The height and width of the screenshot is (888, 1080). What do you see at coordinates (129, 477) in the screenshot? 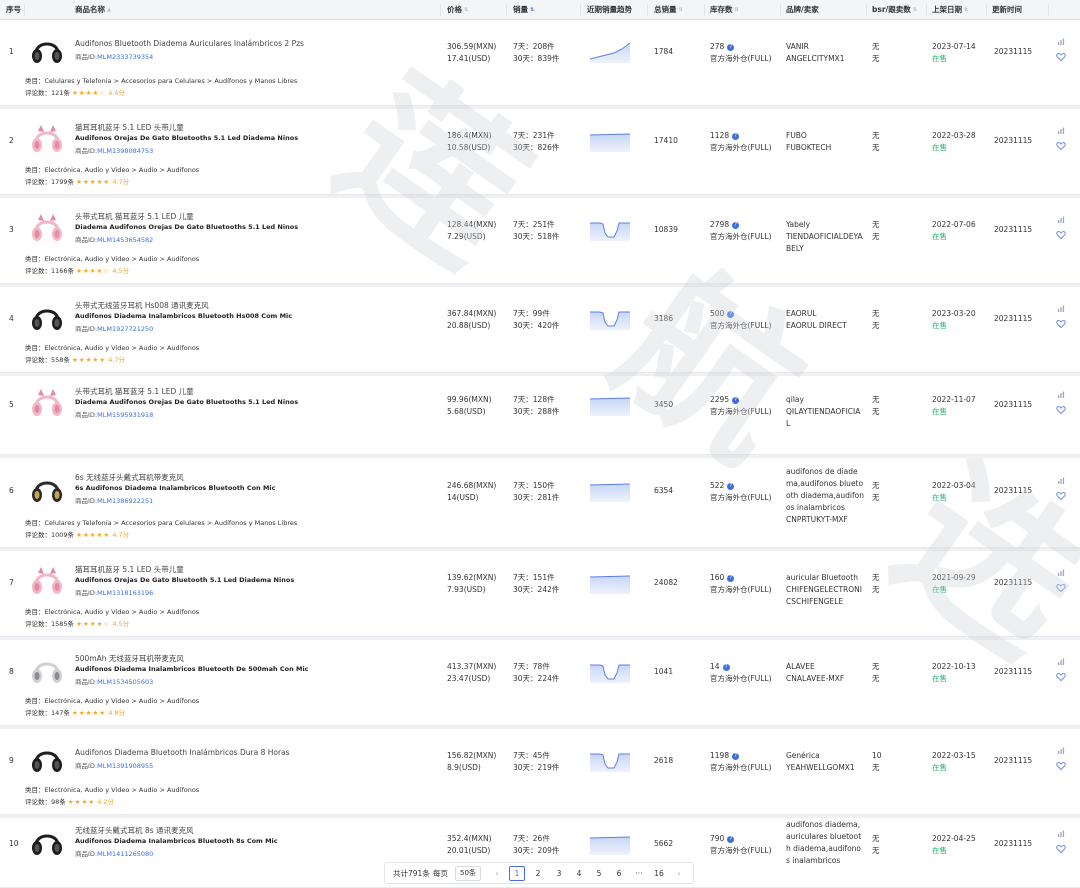
I see `product-title: 6s 无线蓝牙头戴式耳机带麦克风` at bounding box center [129, 477].